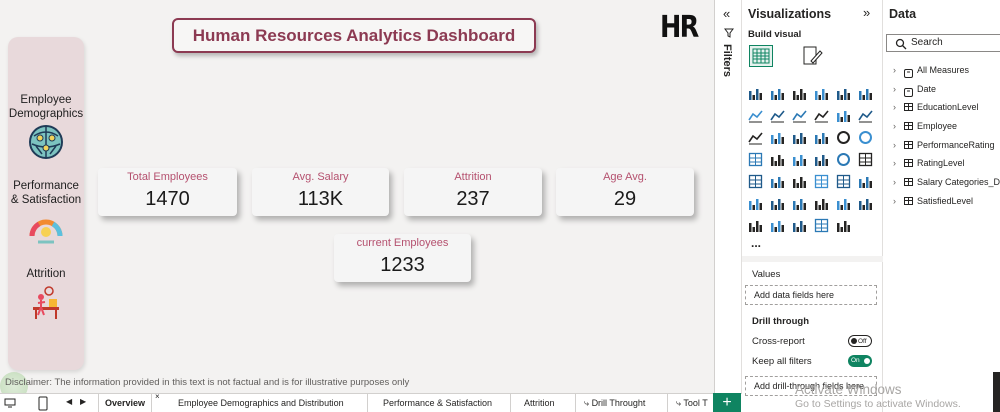  Describe the element at coordinates (821, 137) in the screenshot. I see `scatter-icon` at that location.